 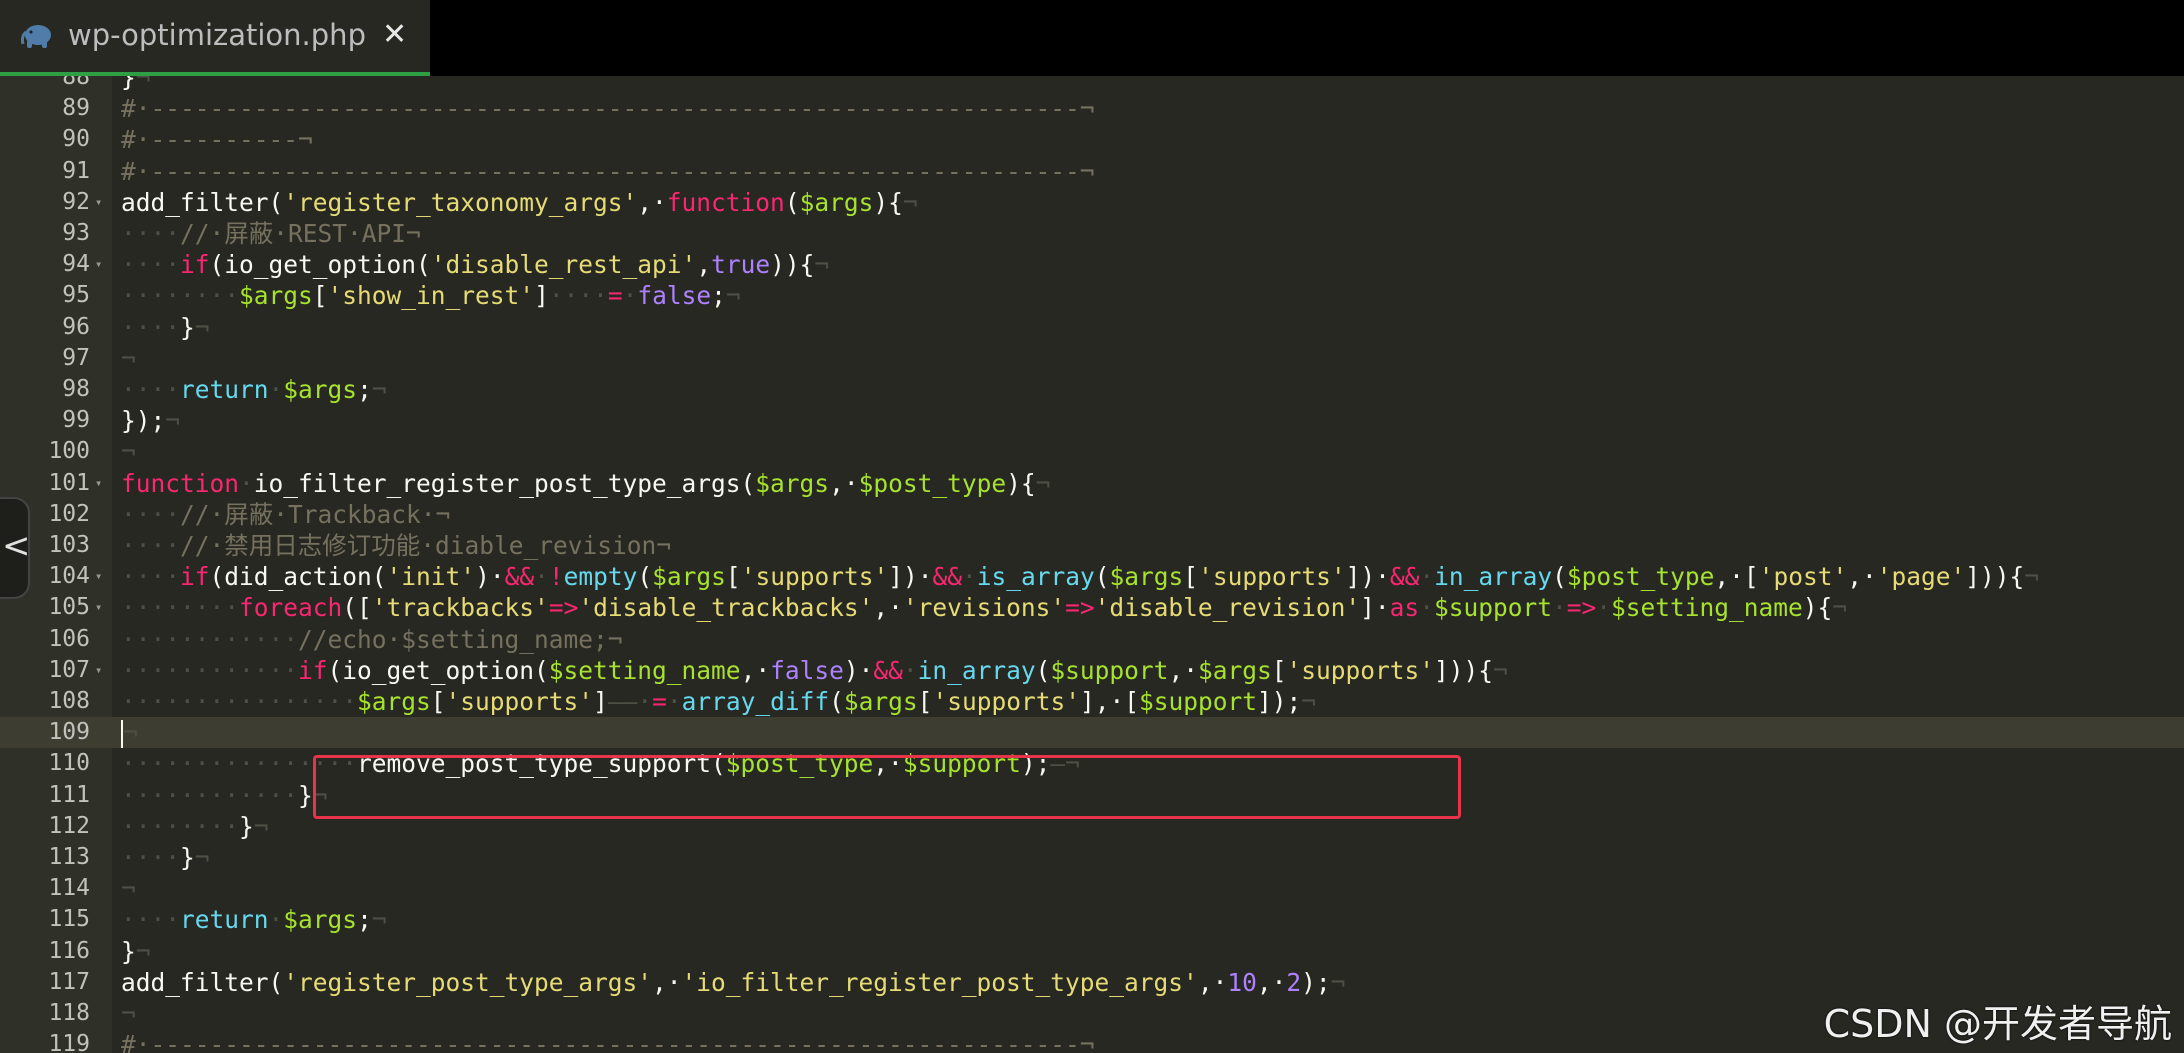 What do you see at coordinates (76, 326) in the screenshot?
I see `line-number: 96` at bounding box center [76, 326].